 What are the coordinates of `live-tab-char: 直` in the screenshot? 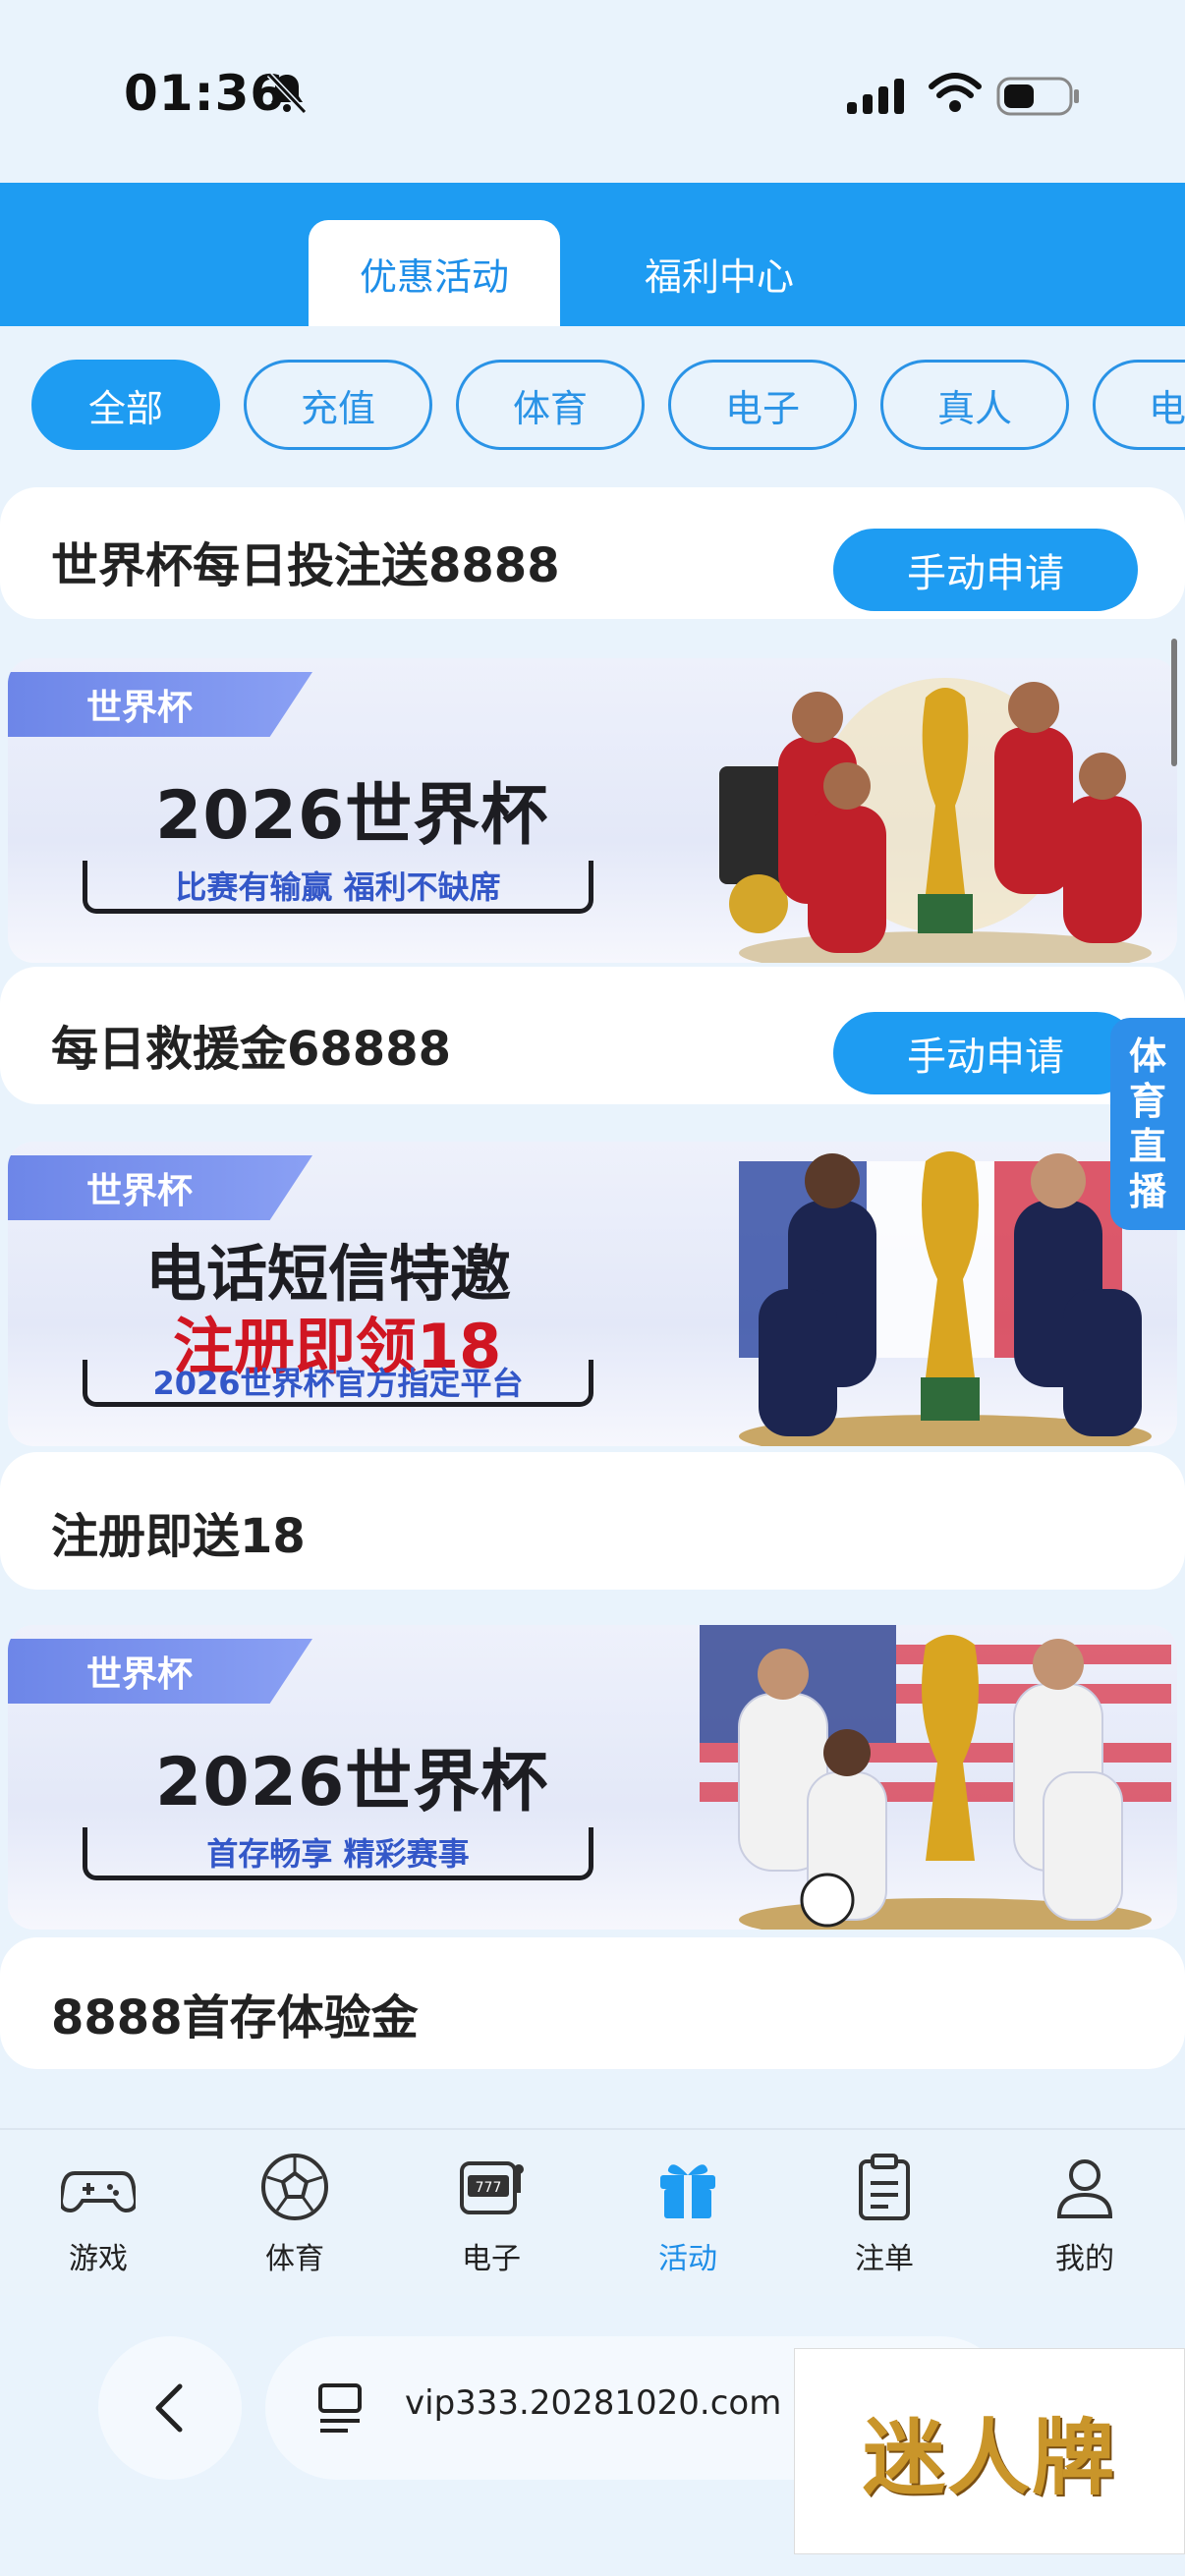 It's located at (1147, 1146).